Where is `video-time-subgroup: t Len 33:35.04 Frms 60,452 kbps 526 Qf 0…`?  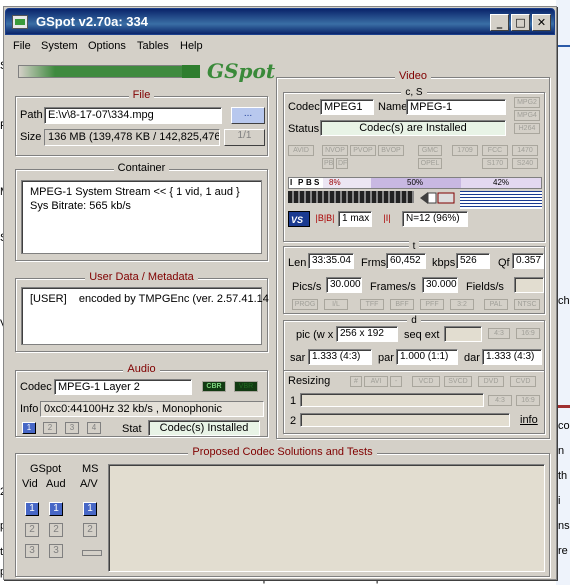
video-time-subgroup: t Len 33:35.04 Frms 60,452 kbps 526 Qf 0… is located at coordinates (414, 277).